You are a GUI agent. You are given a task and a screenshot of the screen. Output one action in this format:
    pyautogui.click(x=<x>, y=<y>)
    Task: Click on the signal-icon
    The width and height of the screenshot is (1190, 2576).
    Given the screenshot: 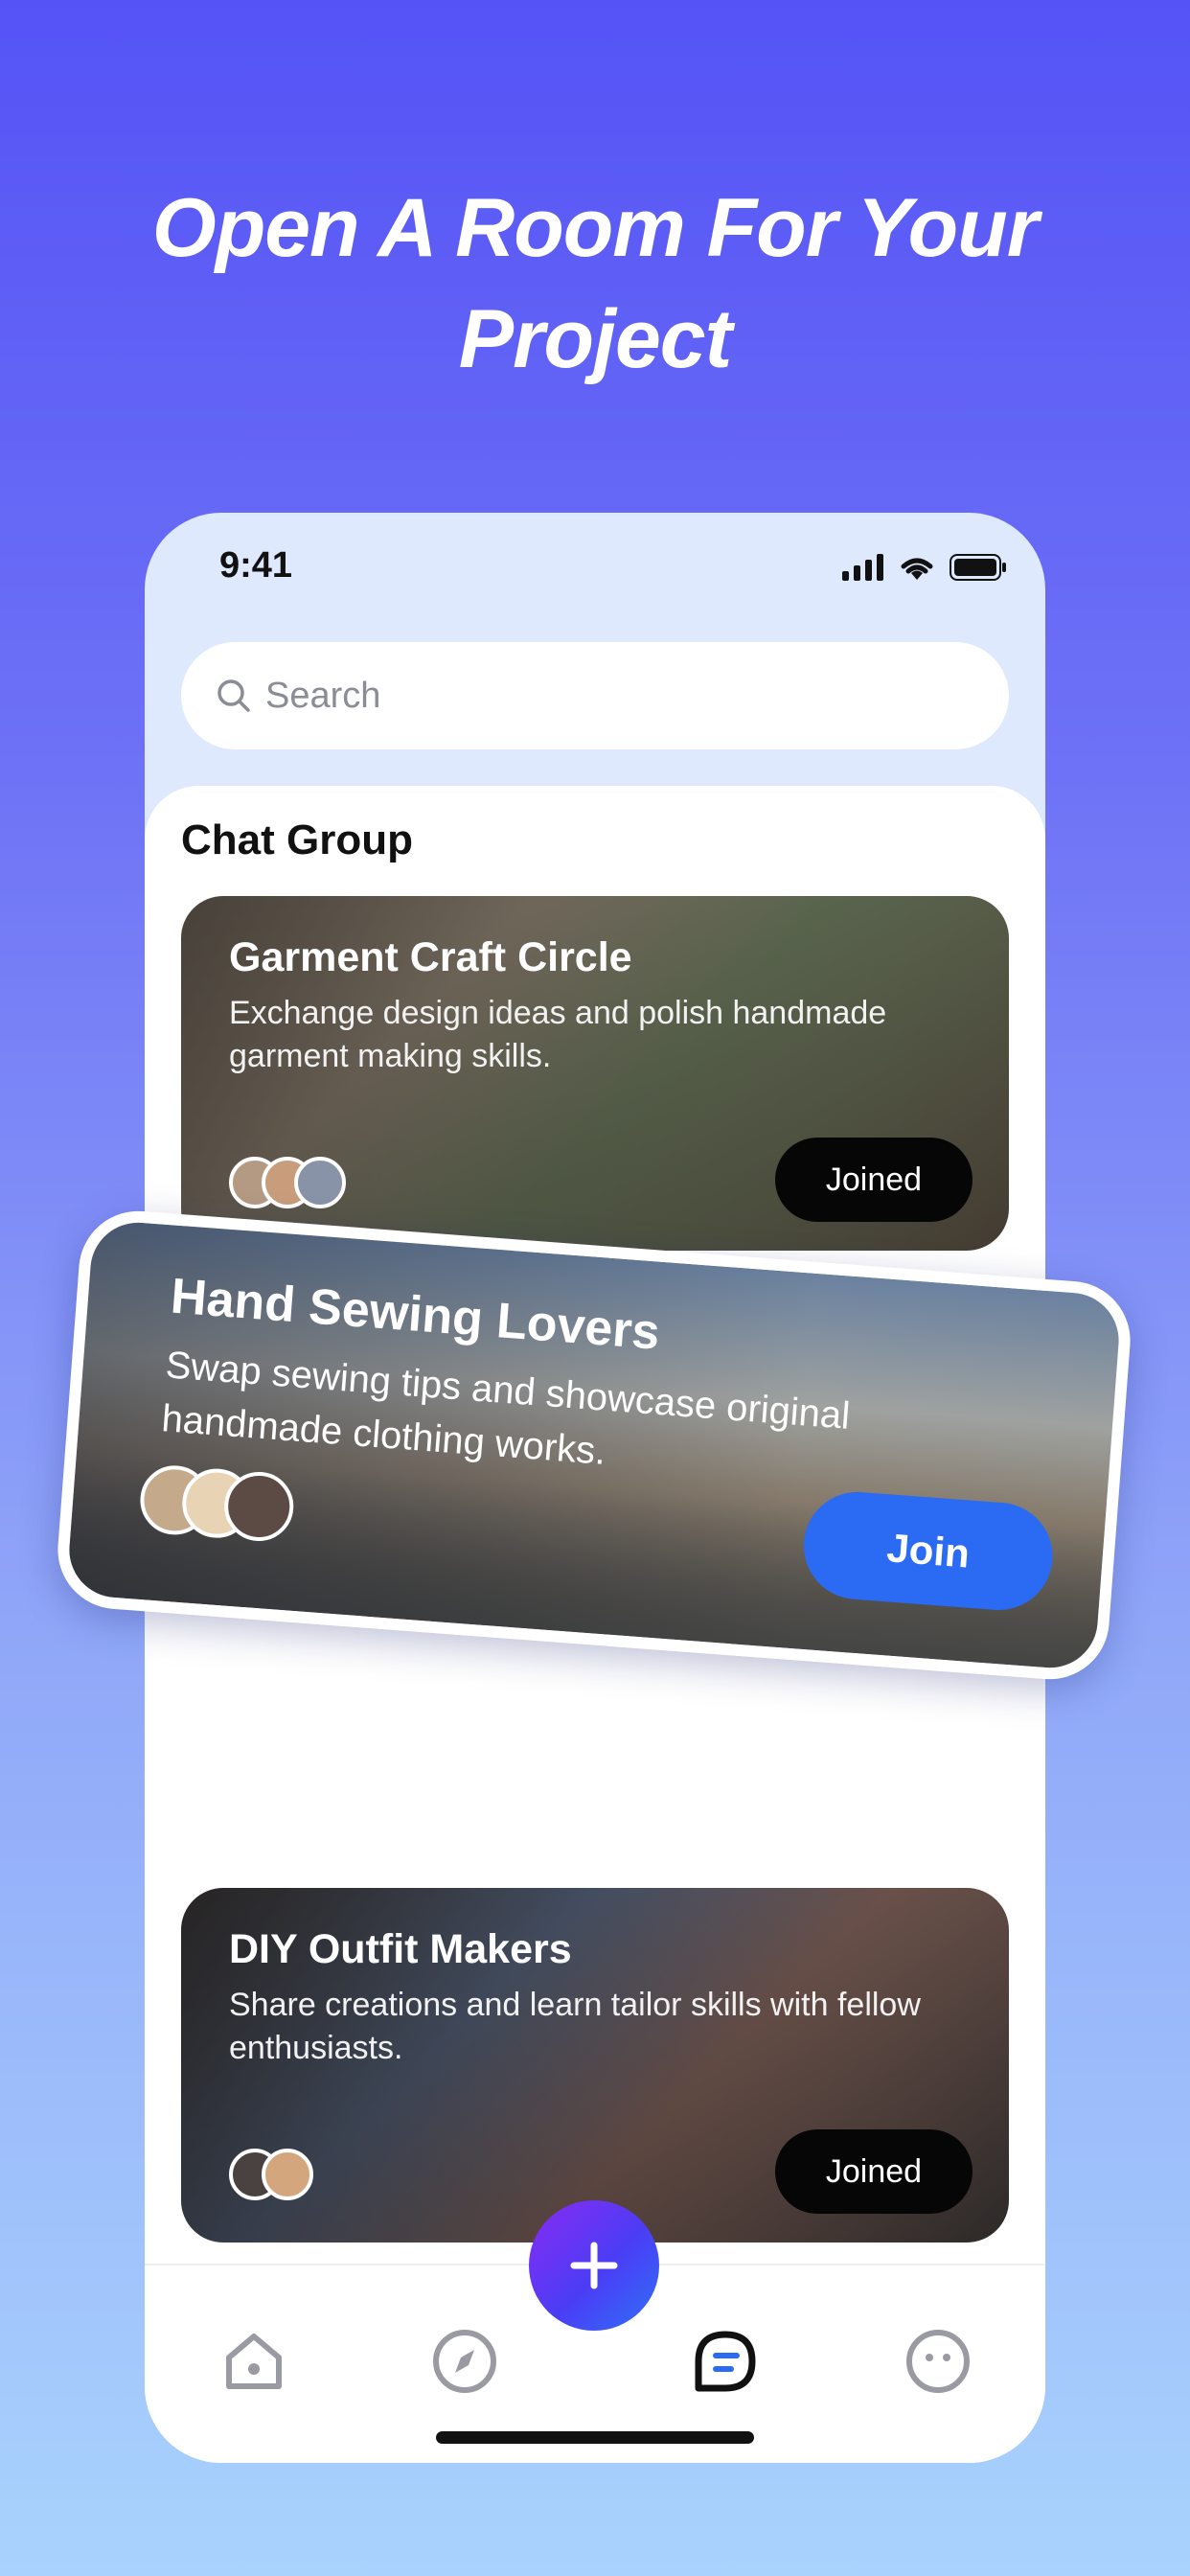 What is the action you would take?
    pyautogui.click(x=863, y=567)
    